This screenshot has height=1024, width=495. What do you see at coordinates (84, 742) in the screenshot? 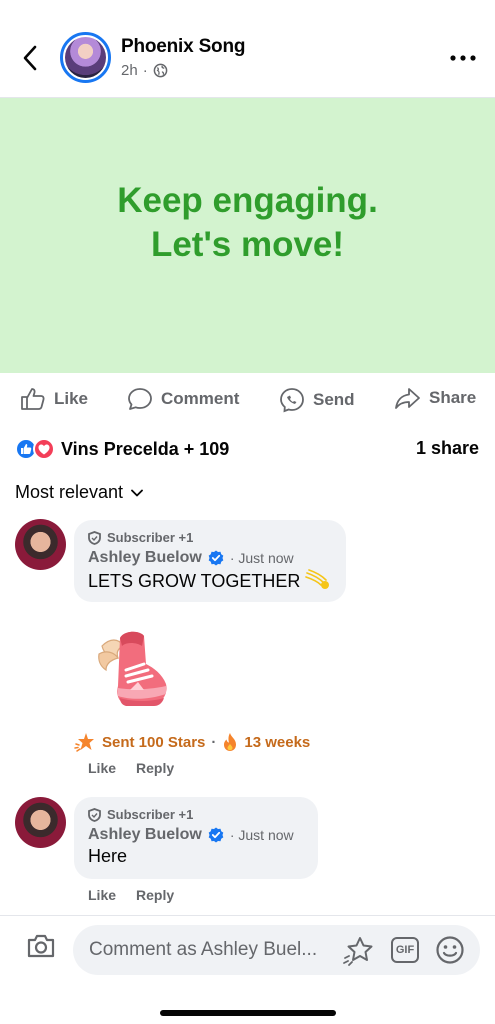
I see `star-burst-icon` at bounding box center [84, 742].